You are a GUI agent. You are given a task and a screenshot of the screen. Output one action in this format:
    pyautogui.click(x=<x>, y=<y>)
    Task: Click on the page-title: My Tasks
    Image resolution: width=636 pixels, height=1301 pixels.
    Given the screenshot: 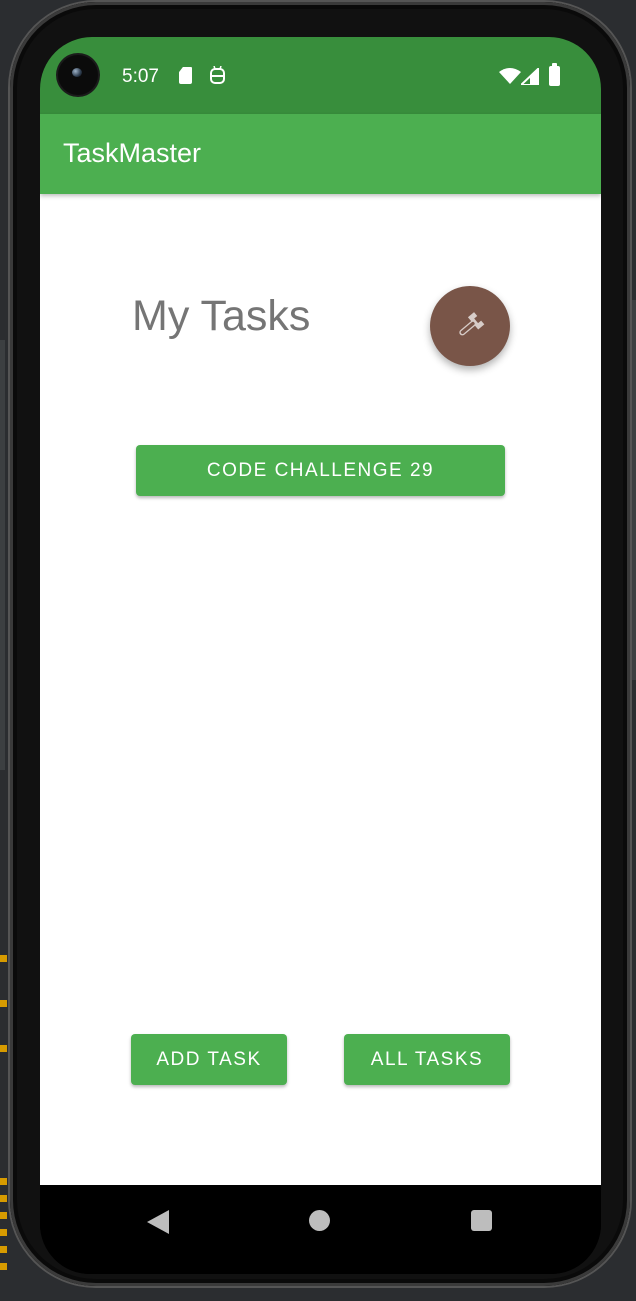 What is the action you would take?
    pyautogui.click(x=221, y=316)
    